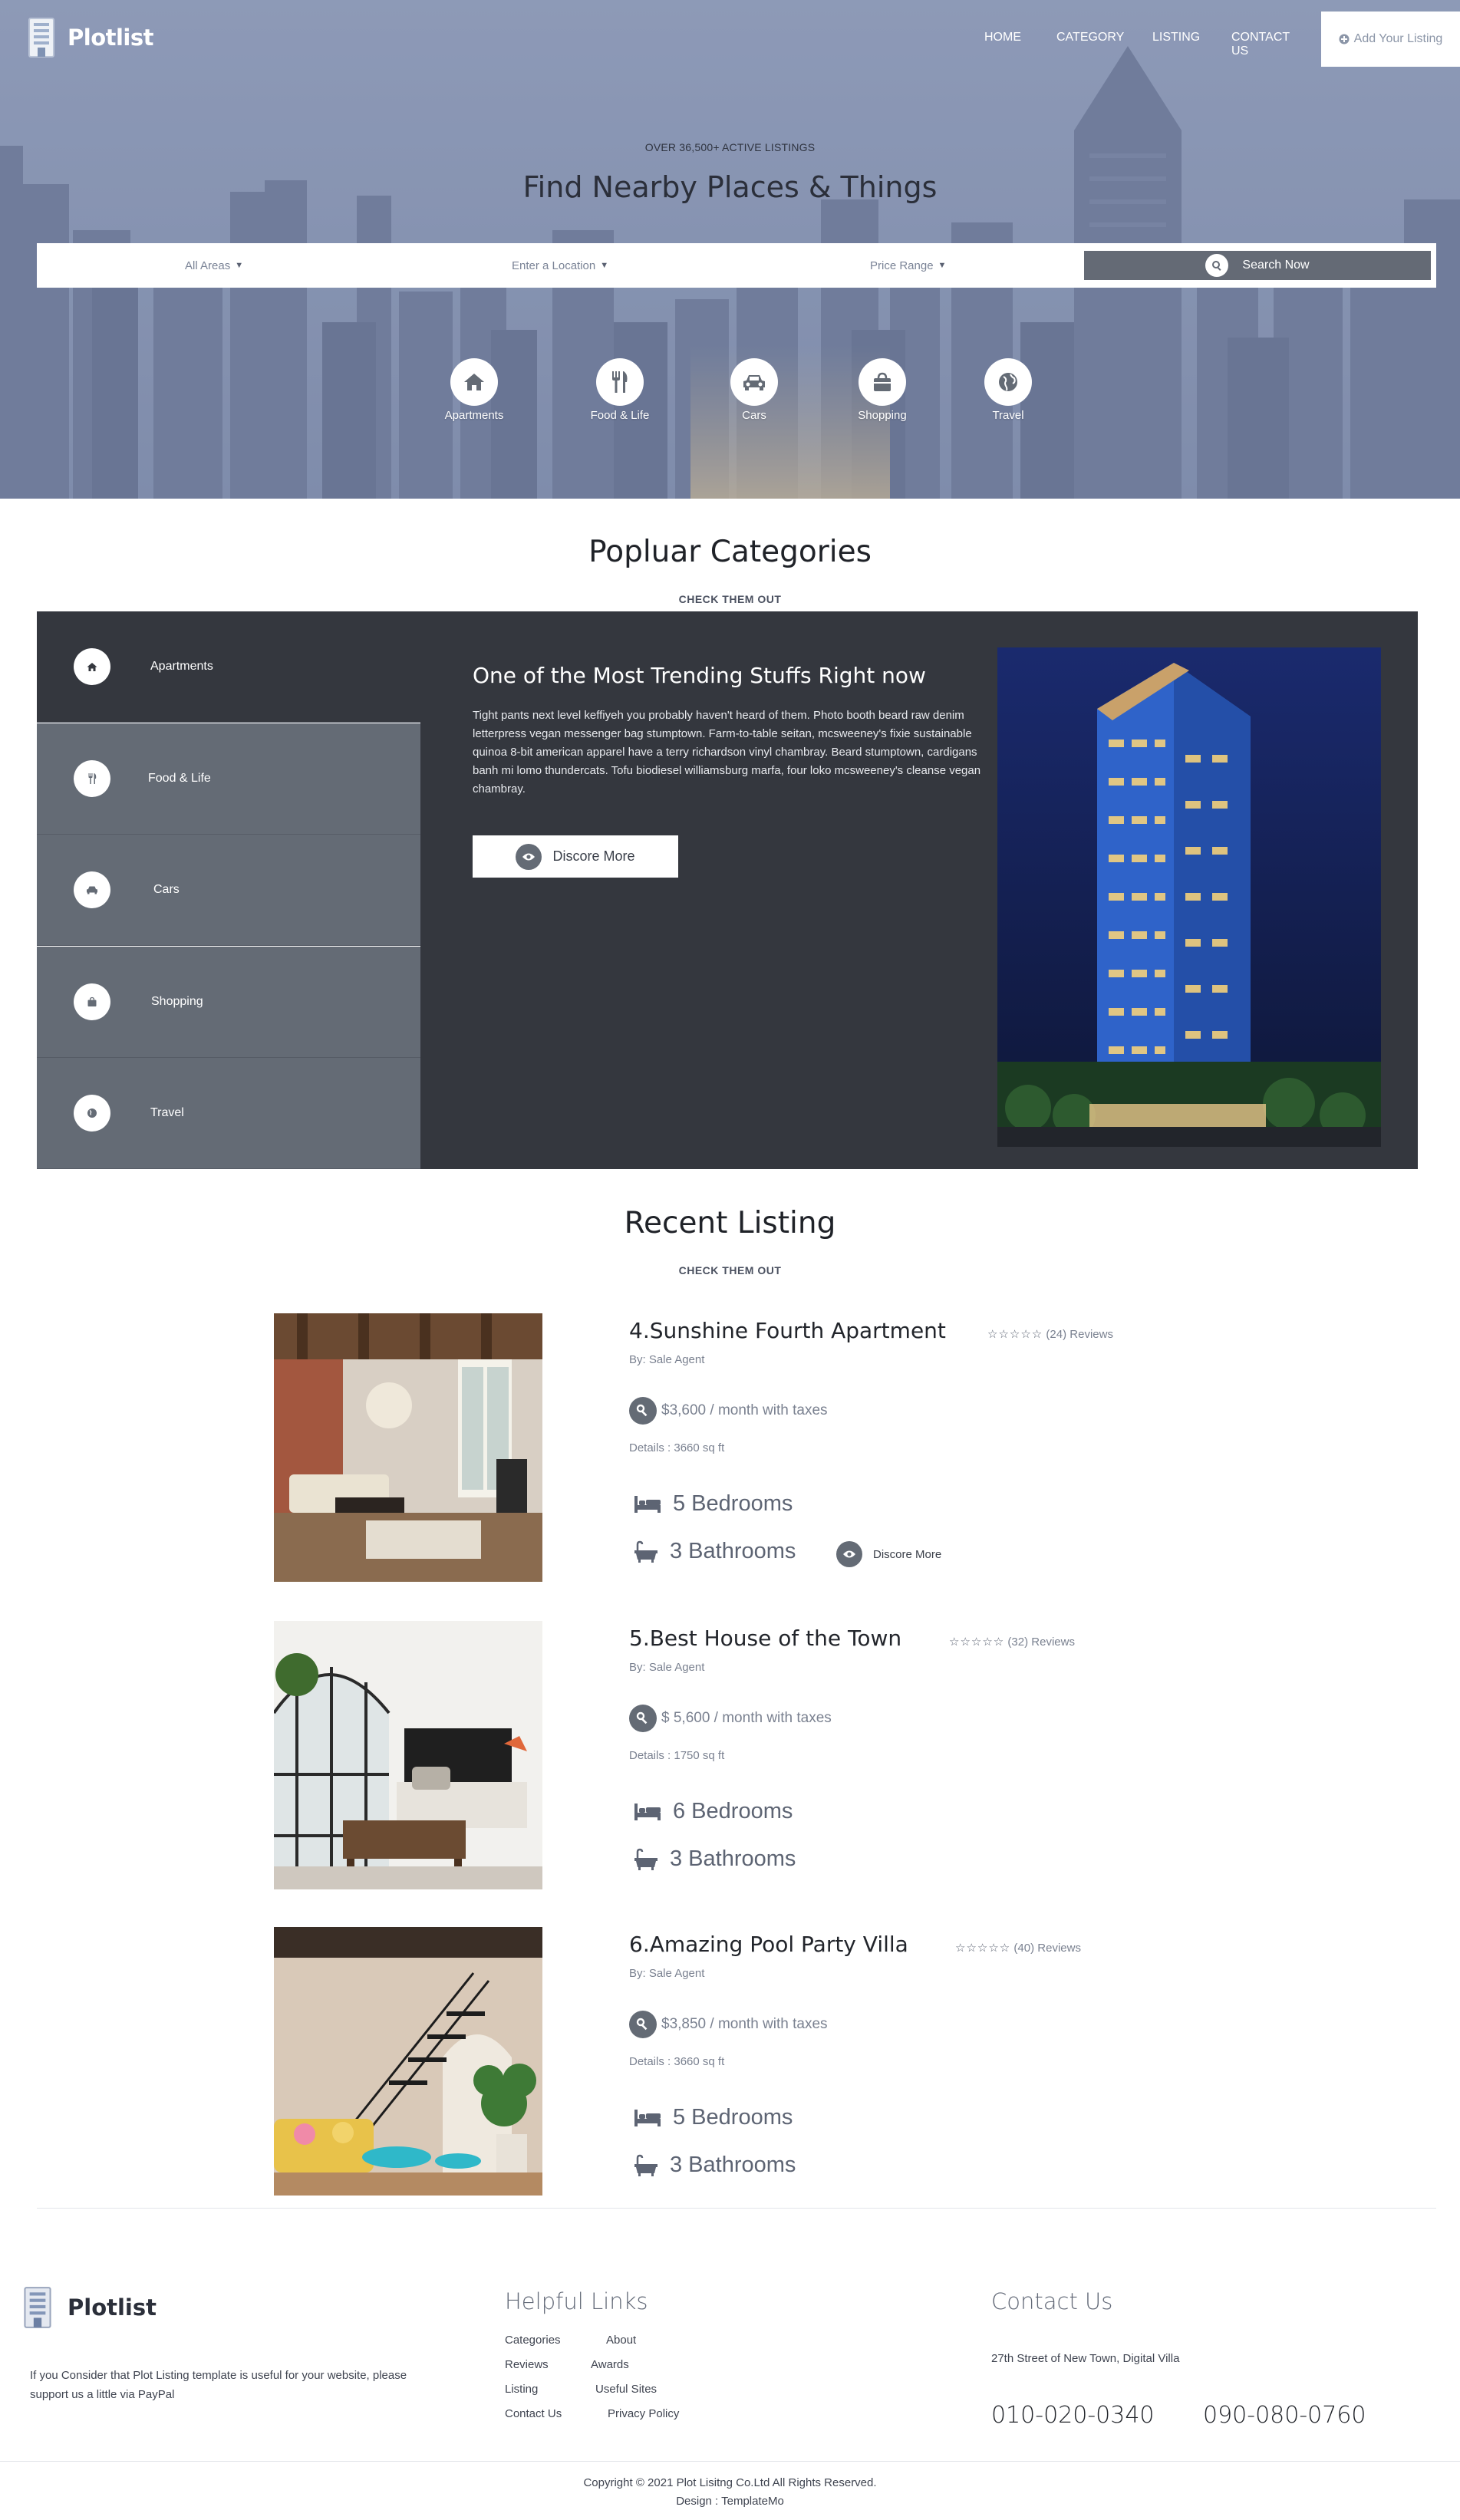 The height and width of the screenshot is (2520, 1460). Describe the element at coordinates (214, 265) in the screenshot. I see `area-select: All Areas ▼` at that location.